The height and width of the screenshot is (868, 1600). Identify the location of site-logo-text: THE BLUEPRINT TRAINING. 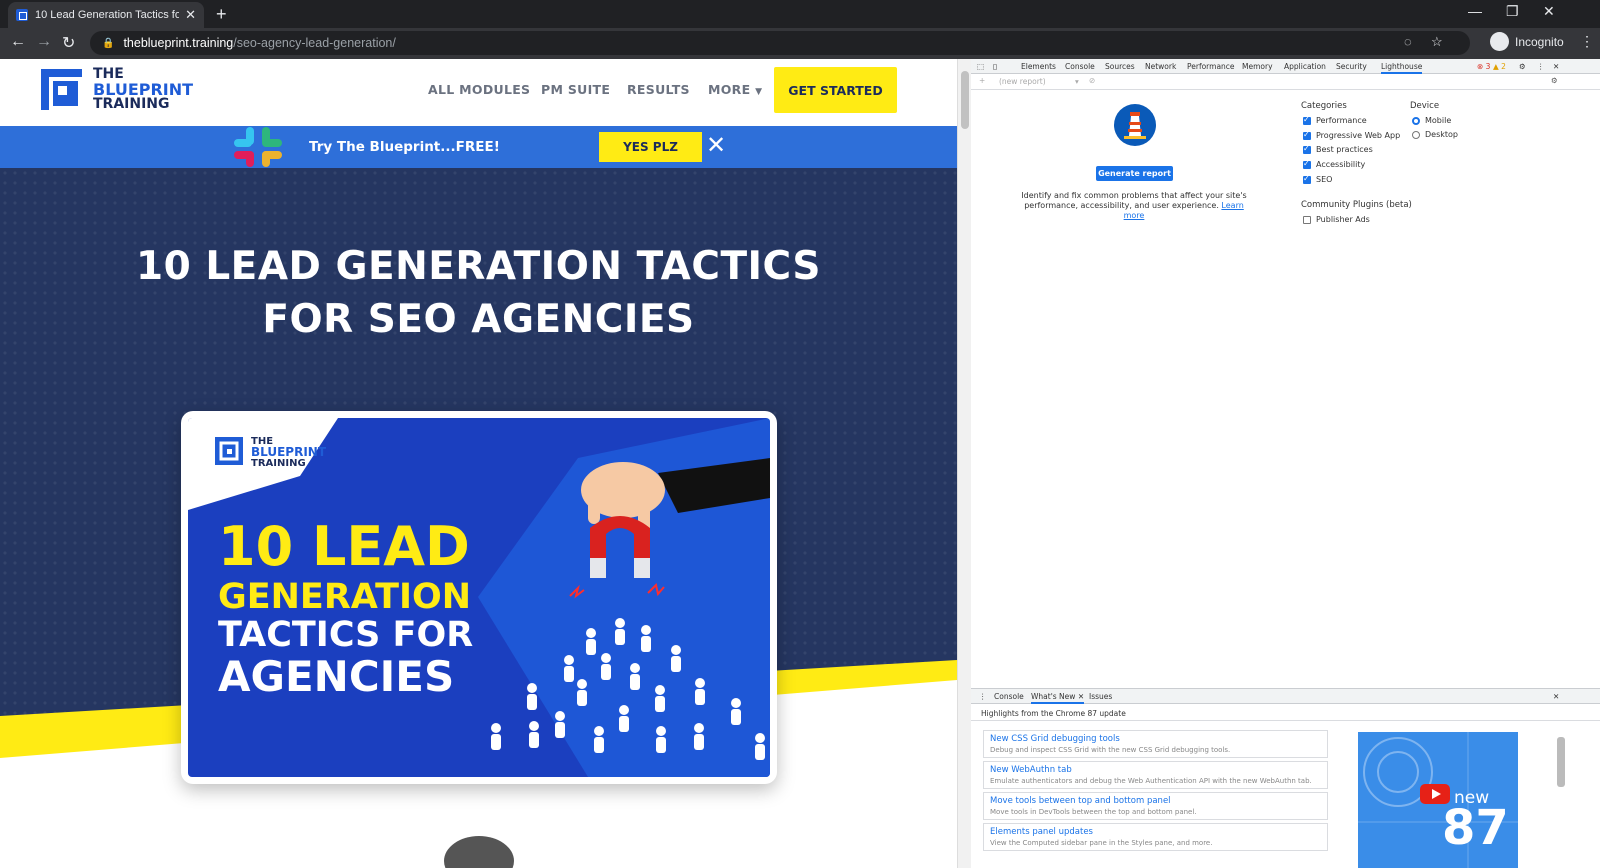
(143, 89).